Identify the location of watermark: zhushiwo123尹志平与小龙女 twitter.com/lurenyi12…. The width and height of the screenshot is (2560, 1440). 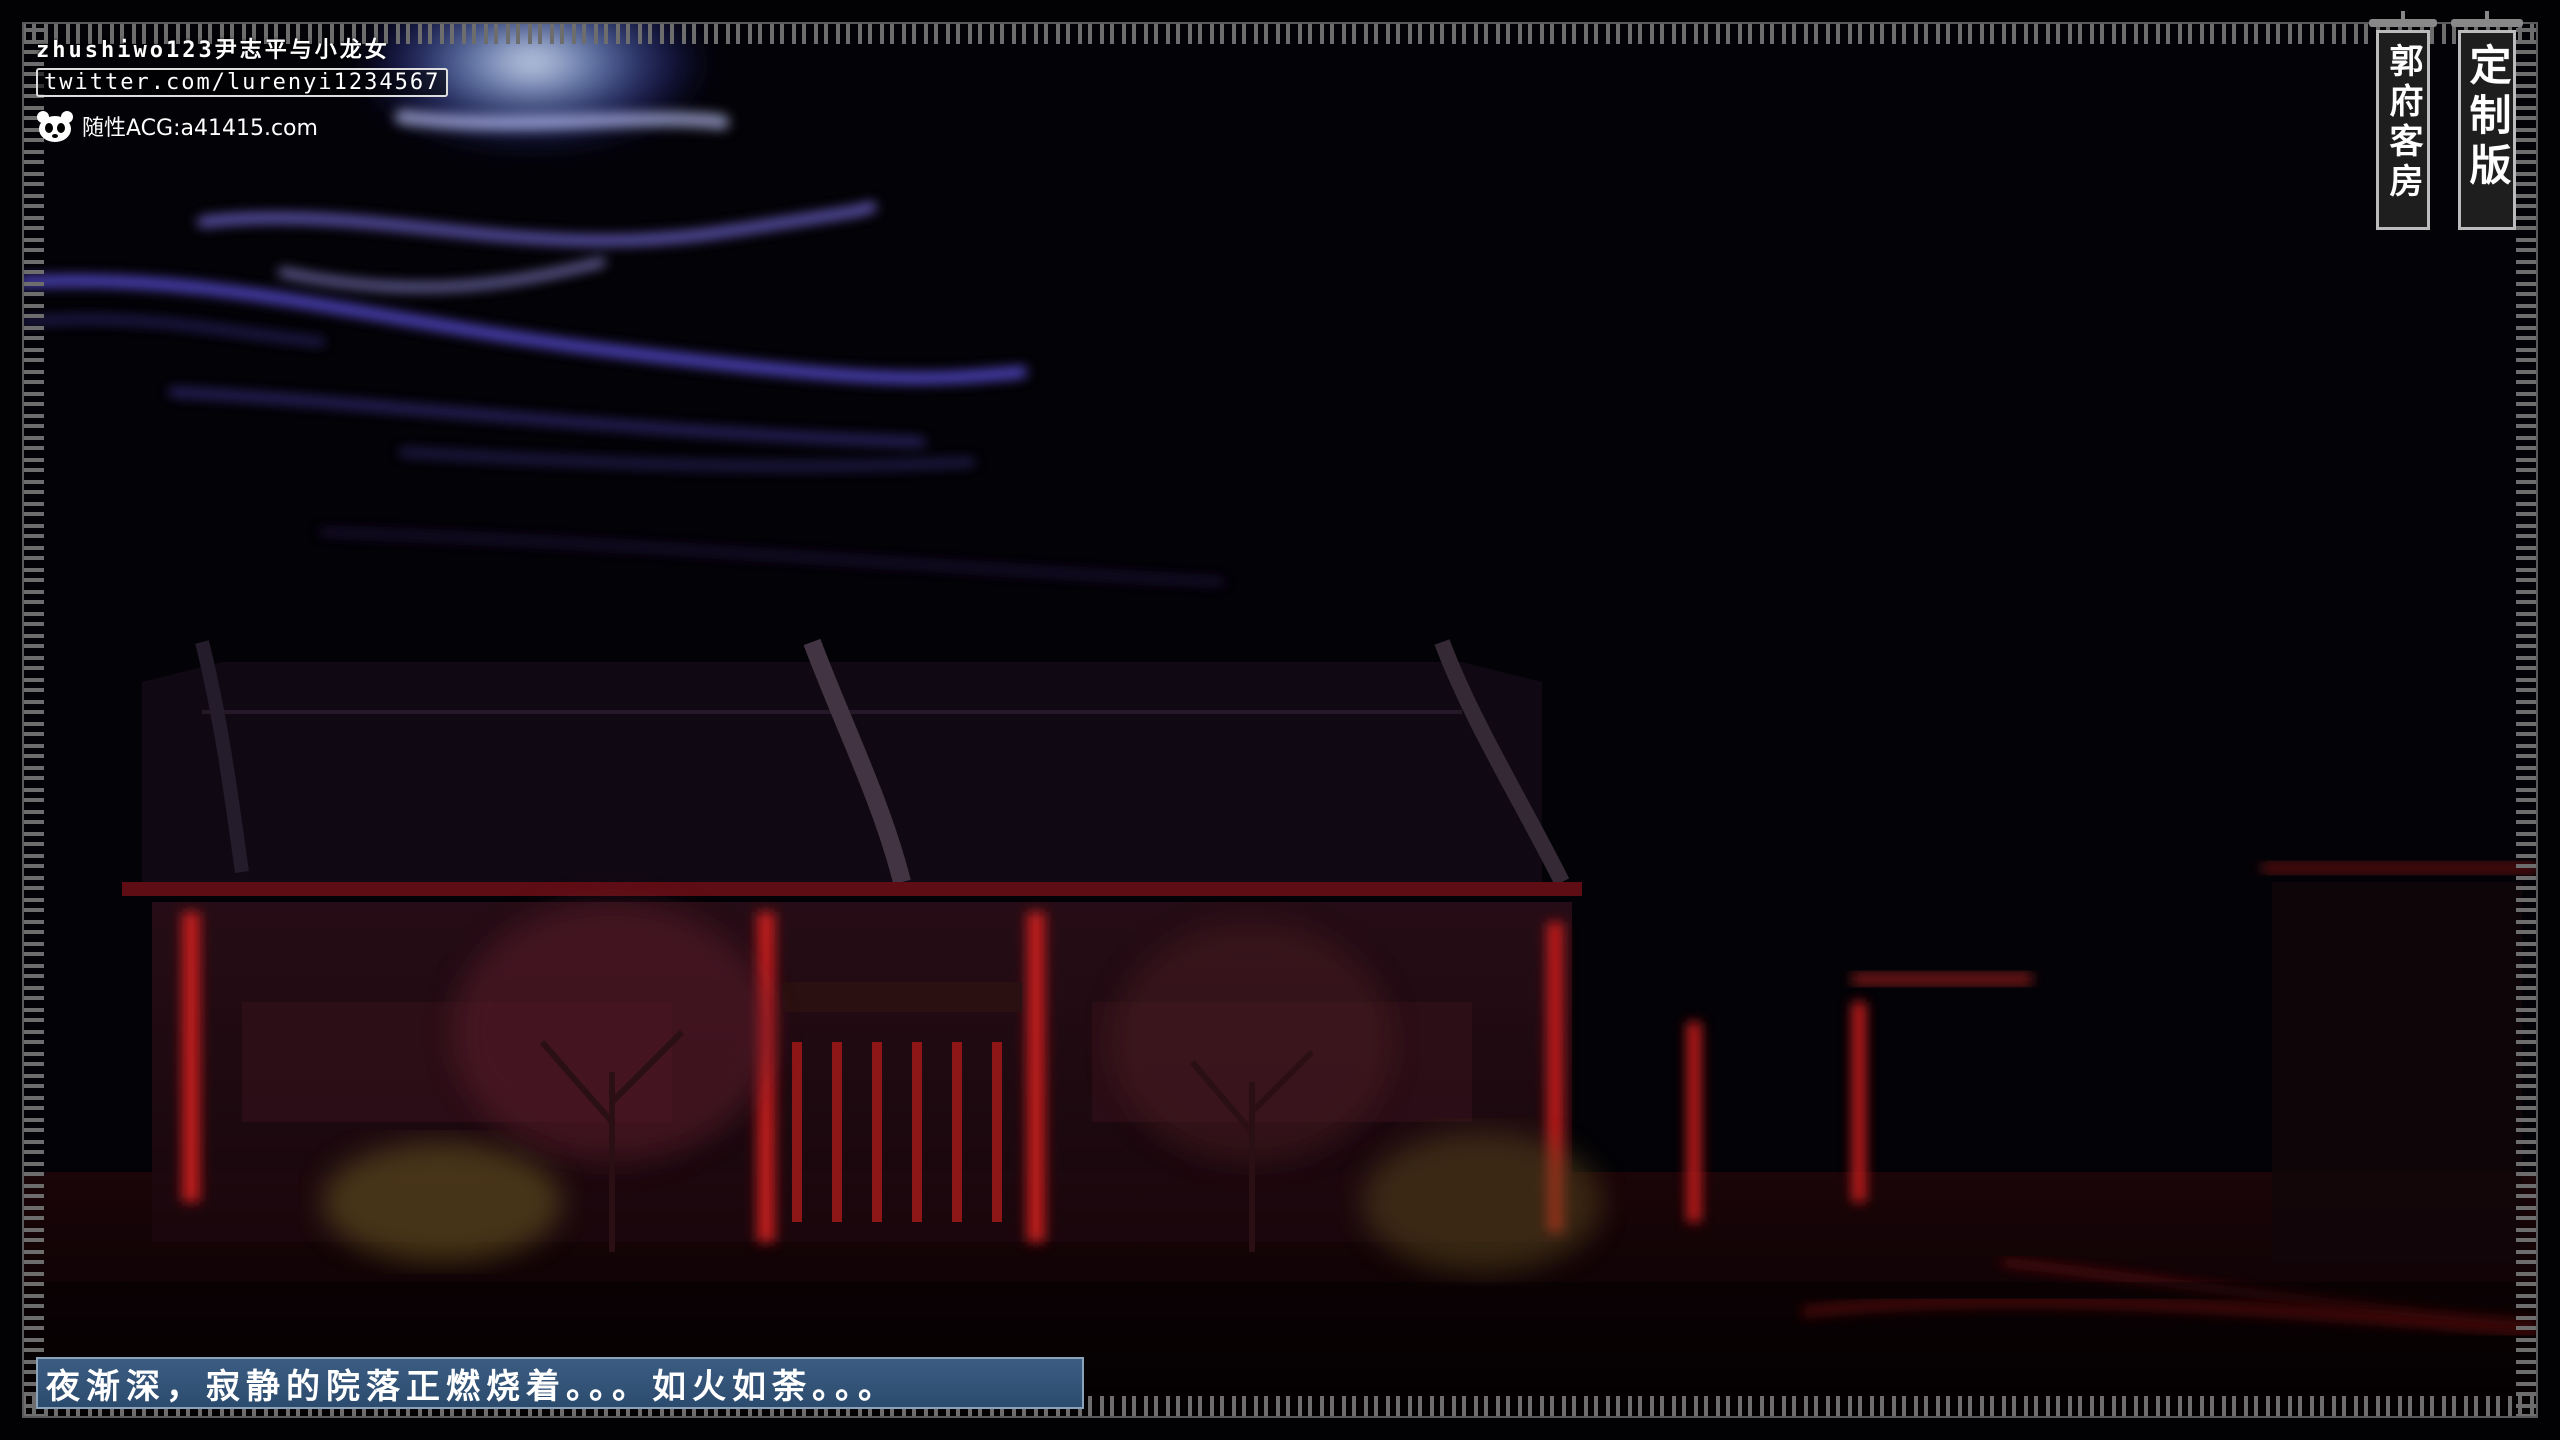
(242, 87).